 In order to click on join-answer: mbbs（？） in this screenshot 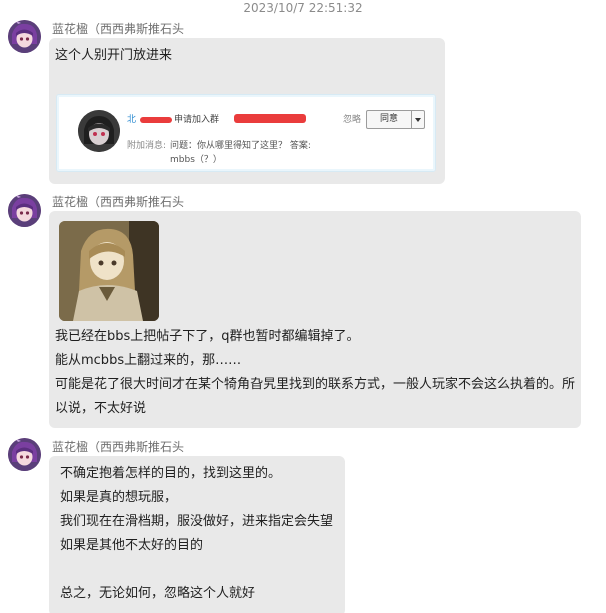, I will do `click(196, 160)`.